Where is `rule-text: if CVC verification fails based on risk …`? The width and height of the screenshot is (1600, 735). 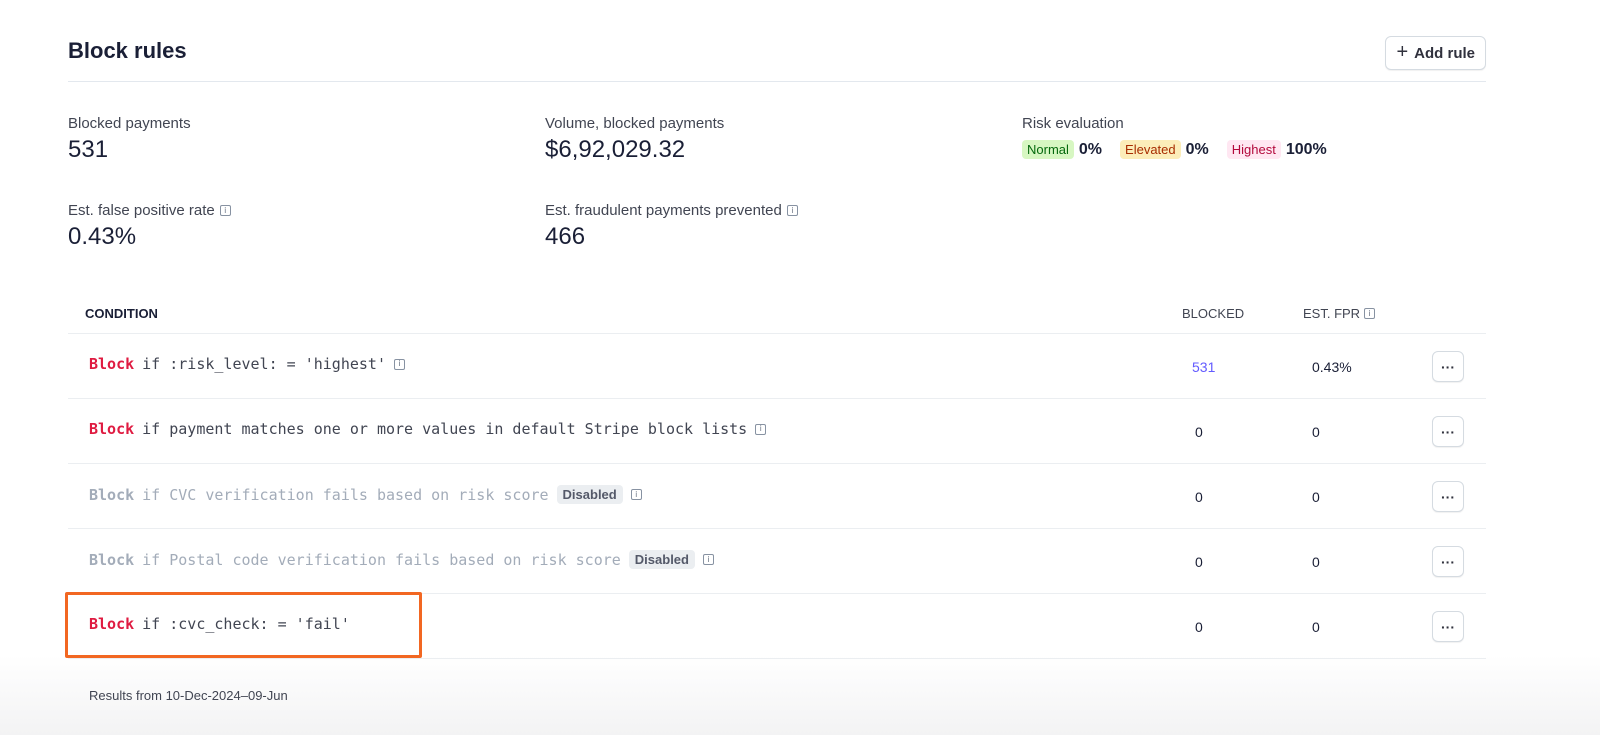 rule-text: if CVC verification fails based on risk … is located at coordinates (345, 494).